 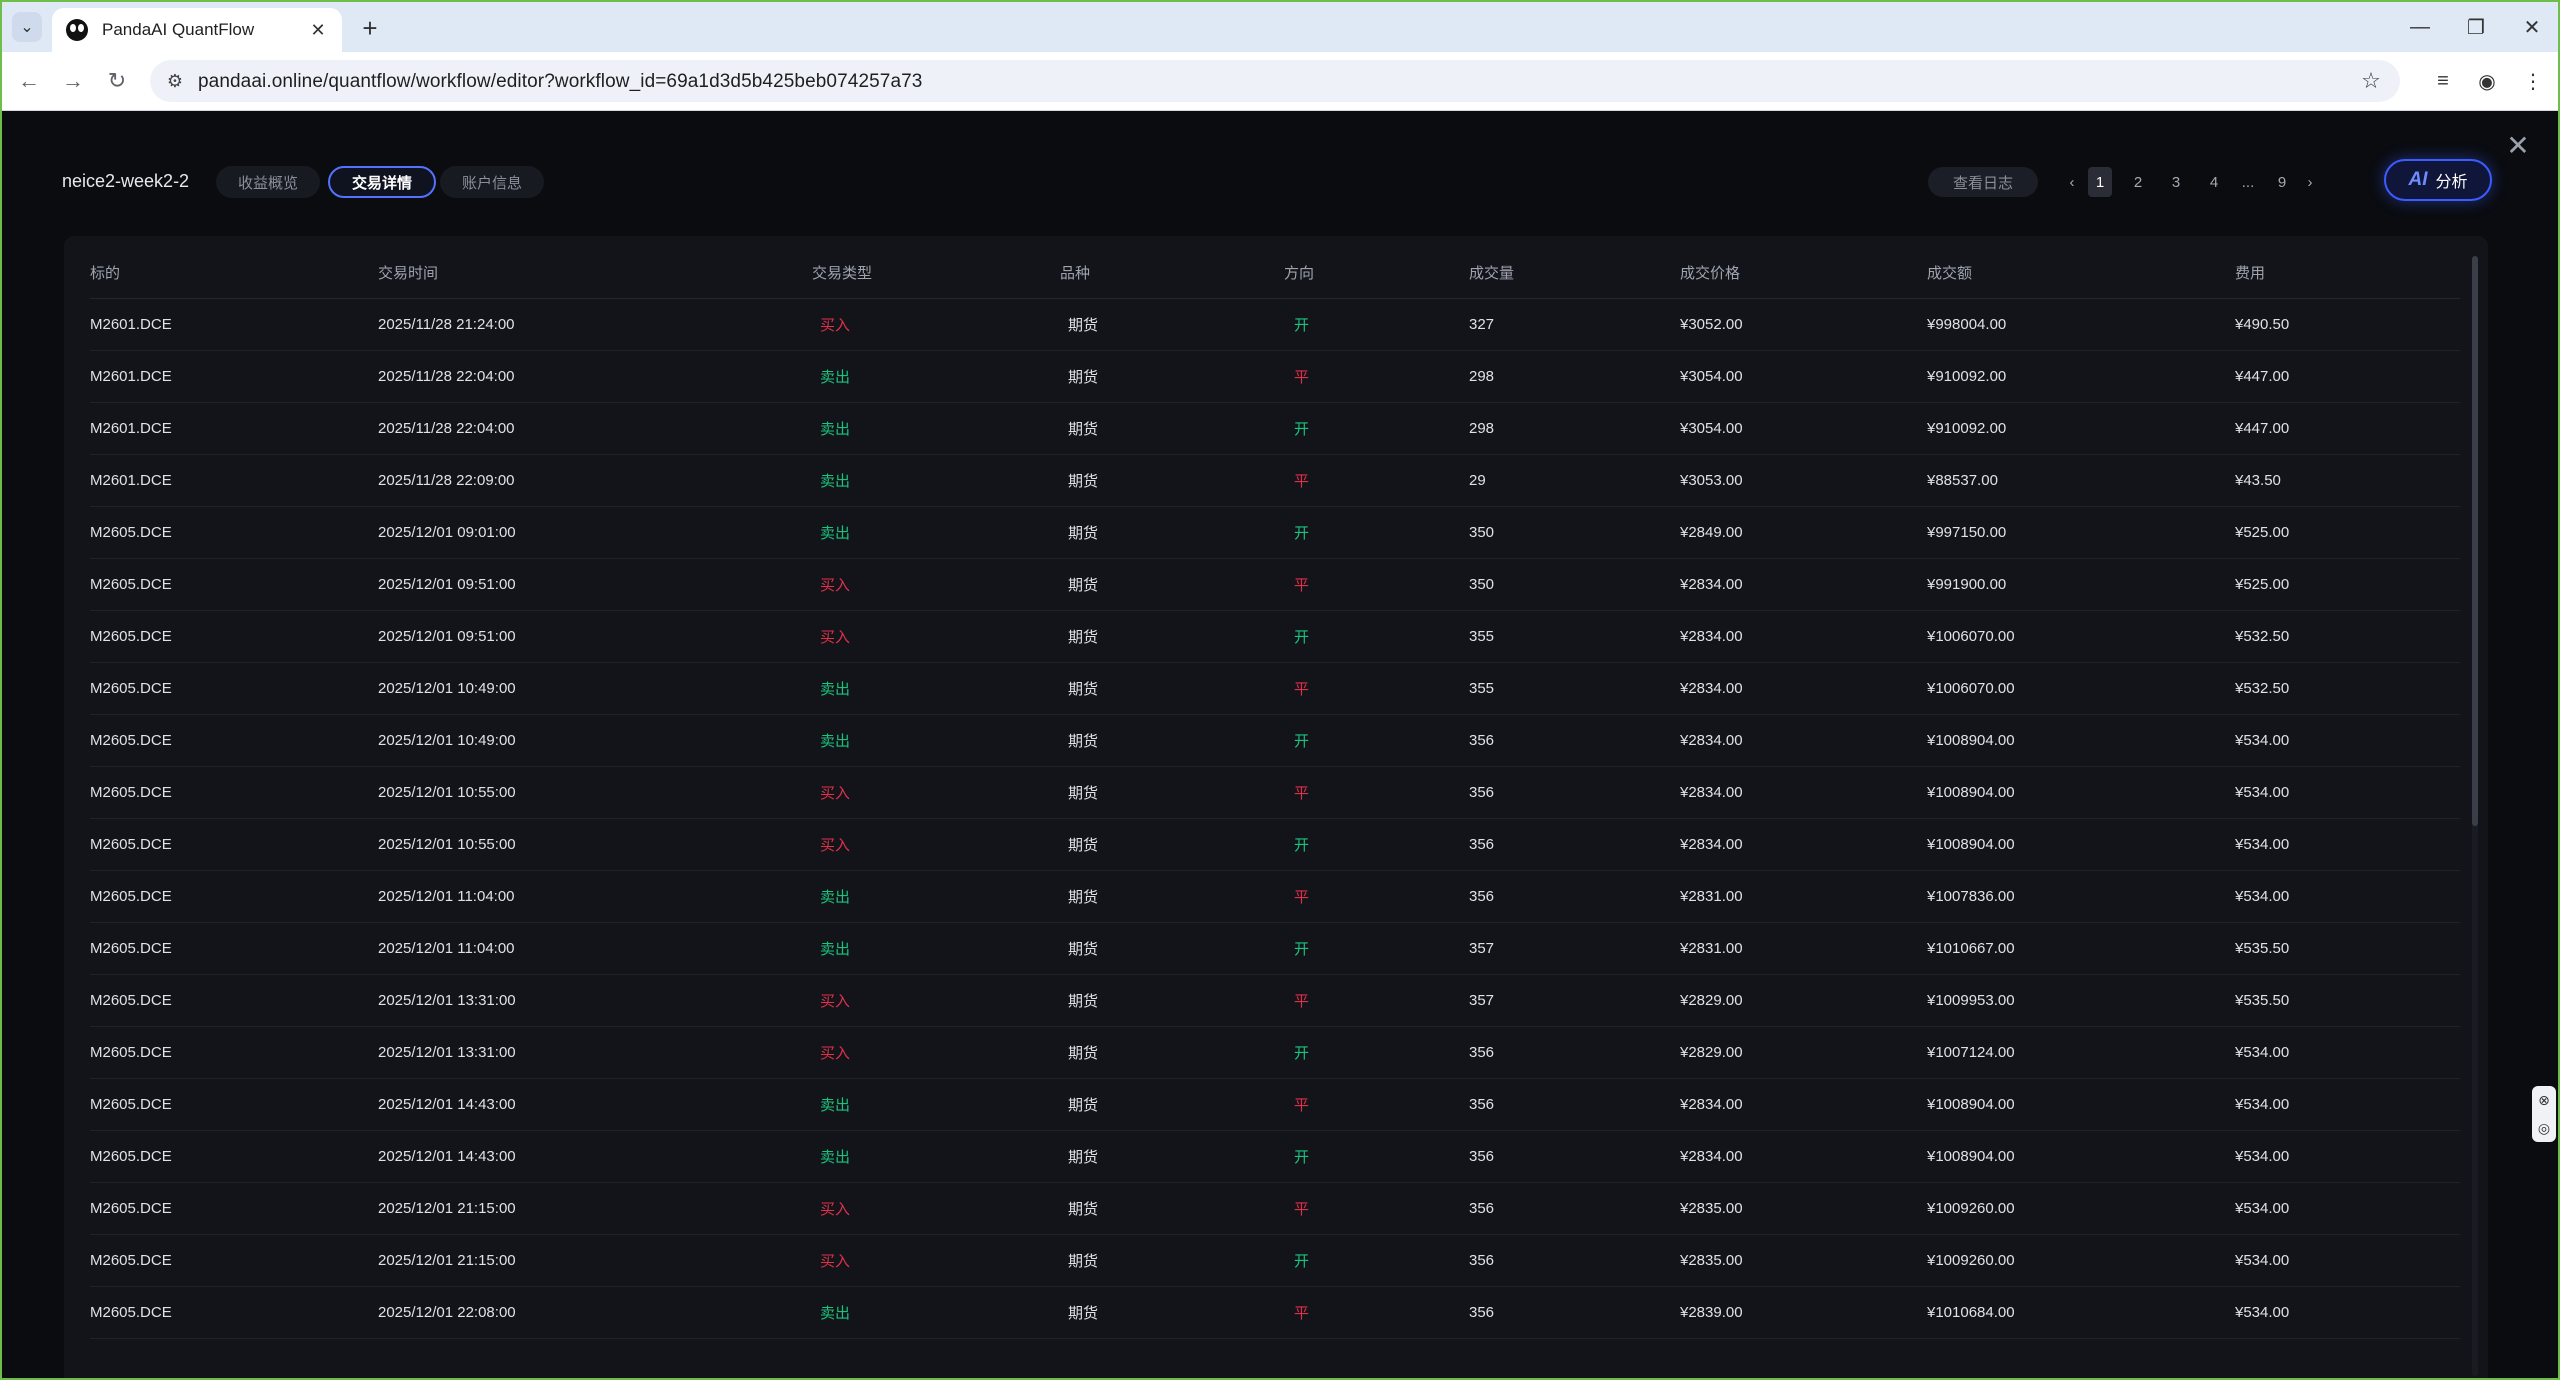 What do you see at coordinates (2487, 81) in the screenshot?
I see `profile-icon: ◉` at bounding box center [2487, 81].